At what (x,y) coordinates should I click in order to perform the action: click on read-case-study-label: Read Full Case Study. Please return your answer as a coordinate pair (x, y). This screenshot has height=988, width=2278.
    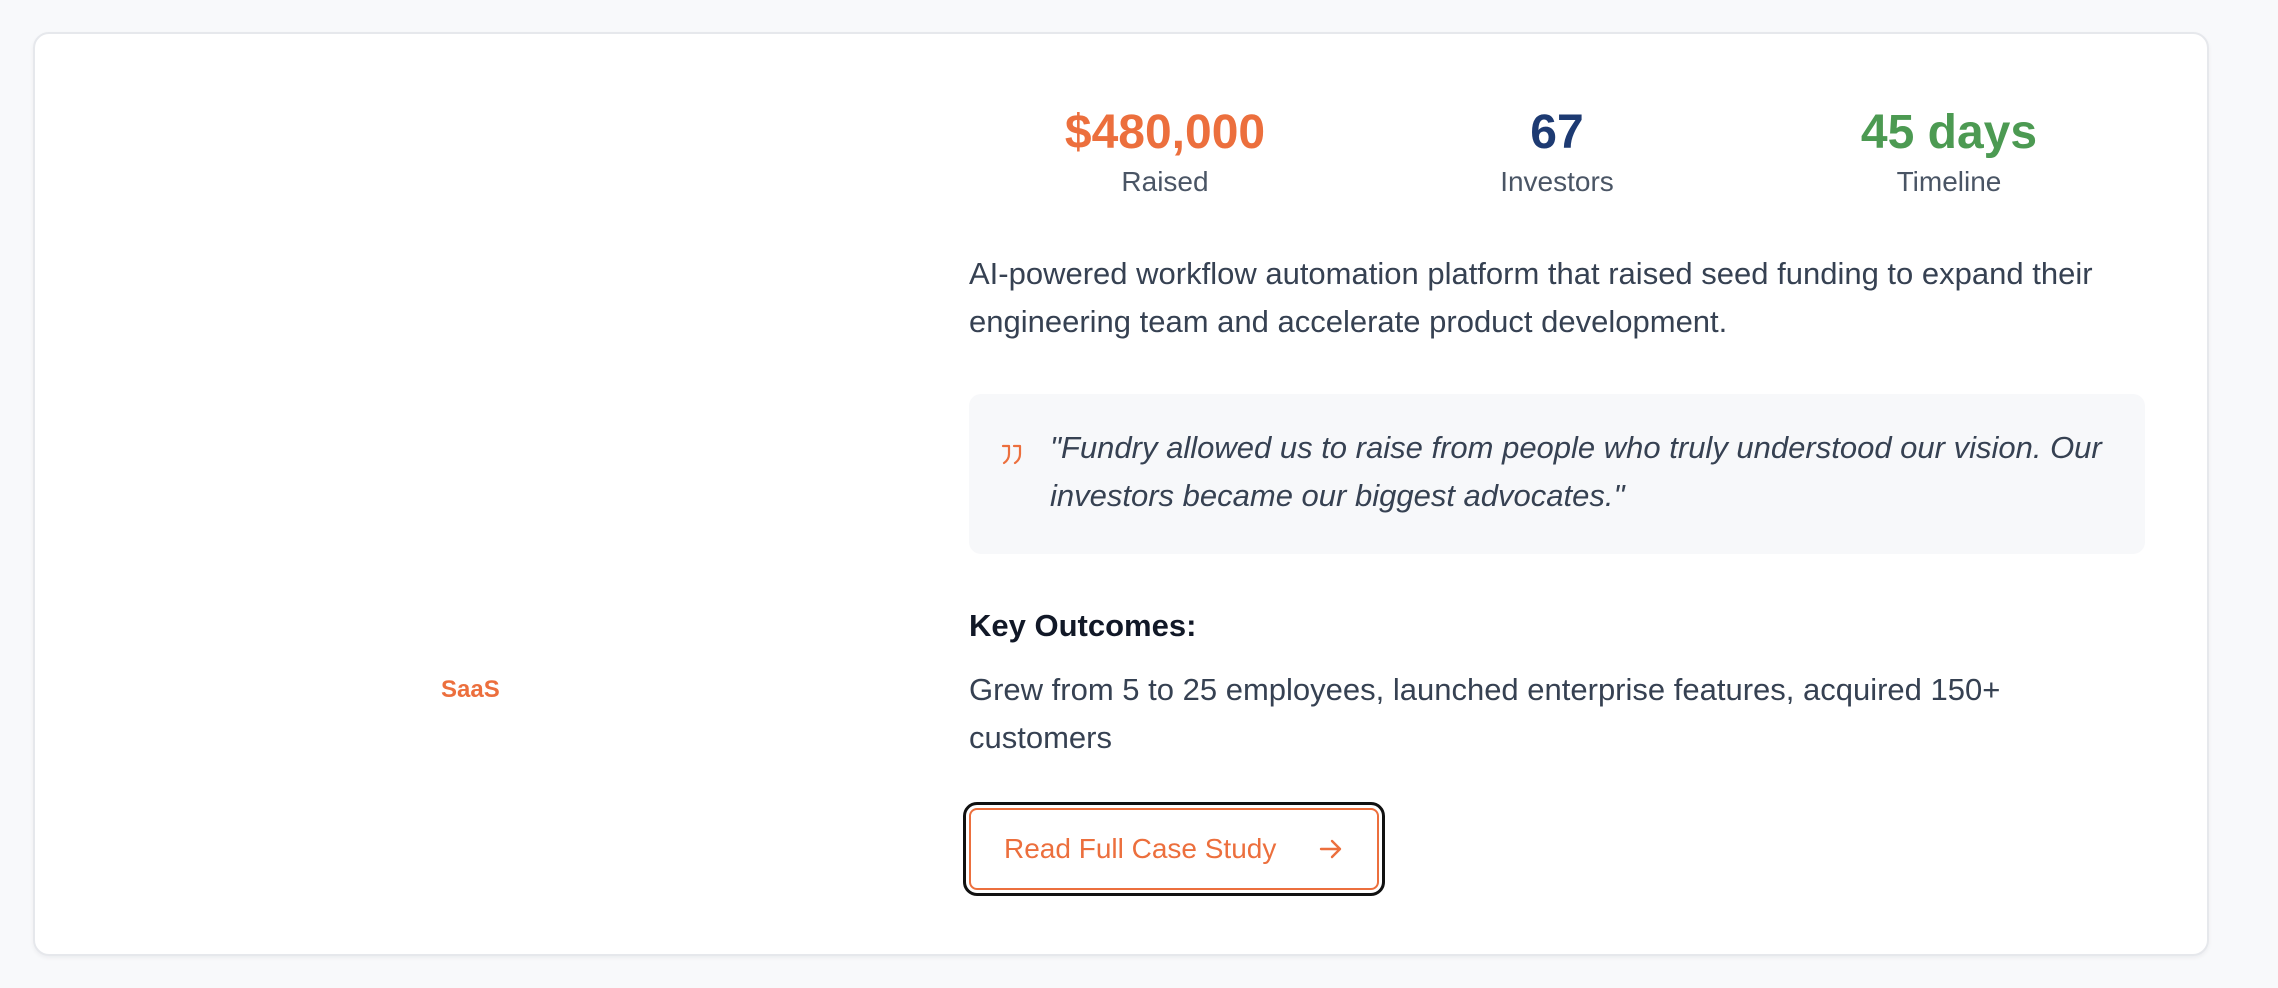
    Looking at the image, I should click on (1140, 848).